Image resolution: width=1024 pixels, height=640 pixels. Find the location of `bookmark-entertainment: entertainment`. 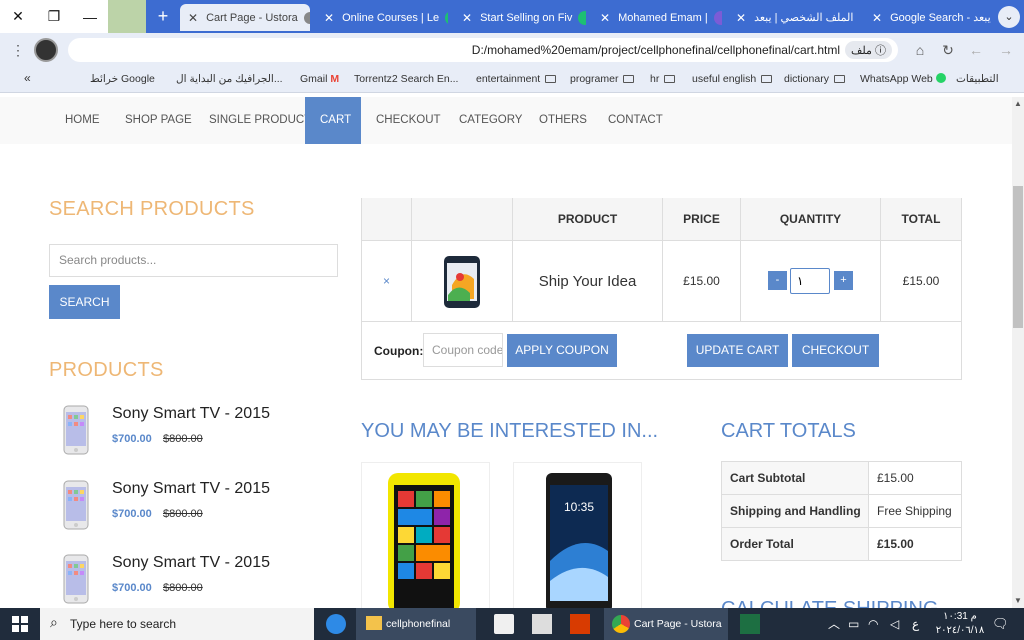

bookmark-entertainment: entertainment is located at coordinates (516, 79).